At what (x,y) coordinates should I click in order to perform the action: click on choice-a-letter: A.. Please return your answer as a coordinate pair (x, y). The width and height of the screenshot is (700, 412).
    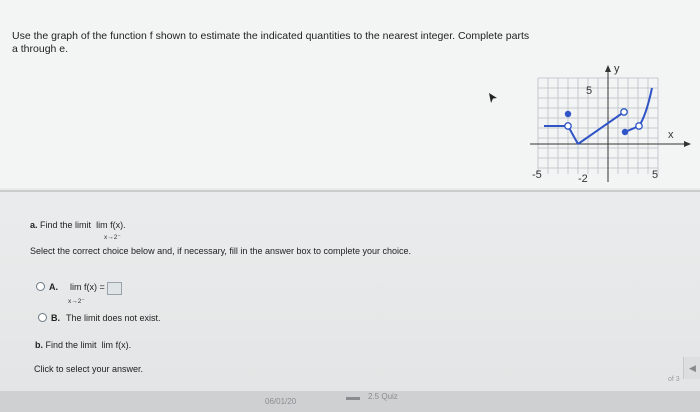
    Looking at the image, I should click on (53, 287).